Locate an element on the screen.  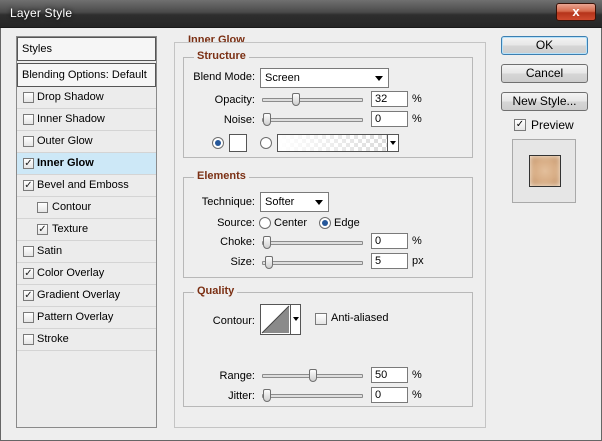
close-button: x is located at coordinates (576, 12).